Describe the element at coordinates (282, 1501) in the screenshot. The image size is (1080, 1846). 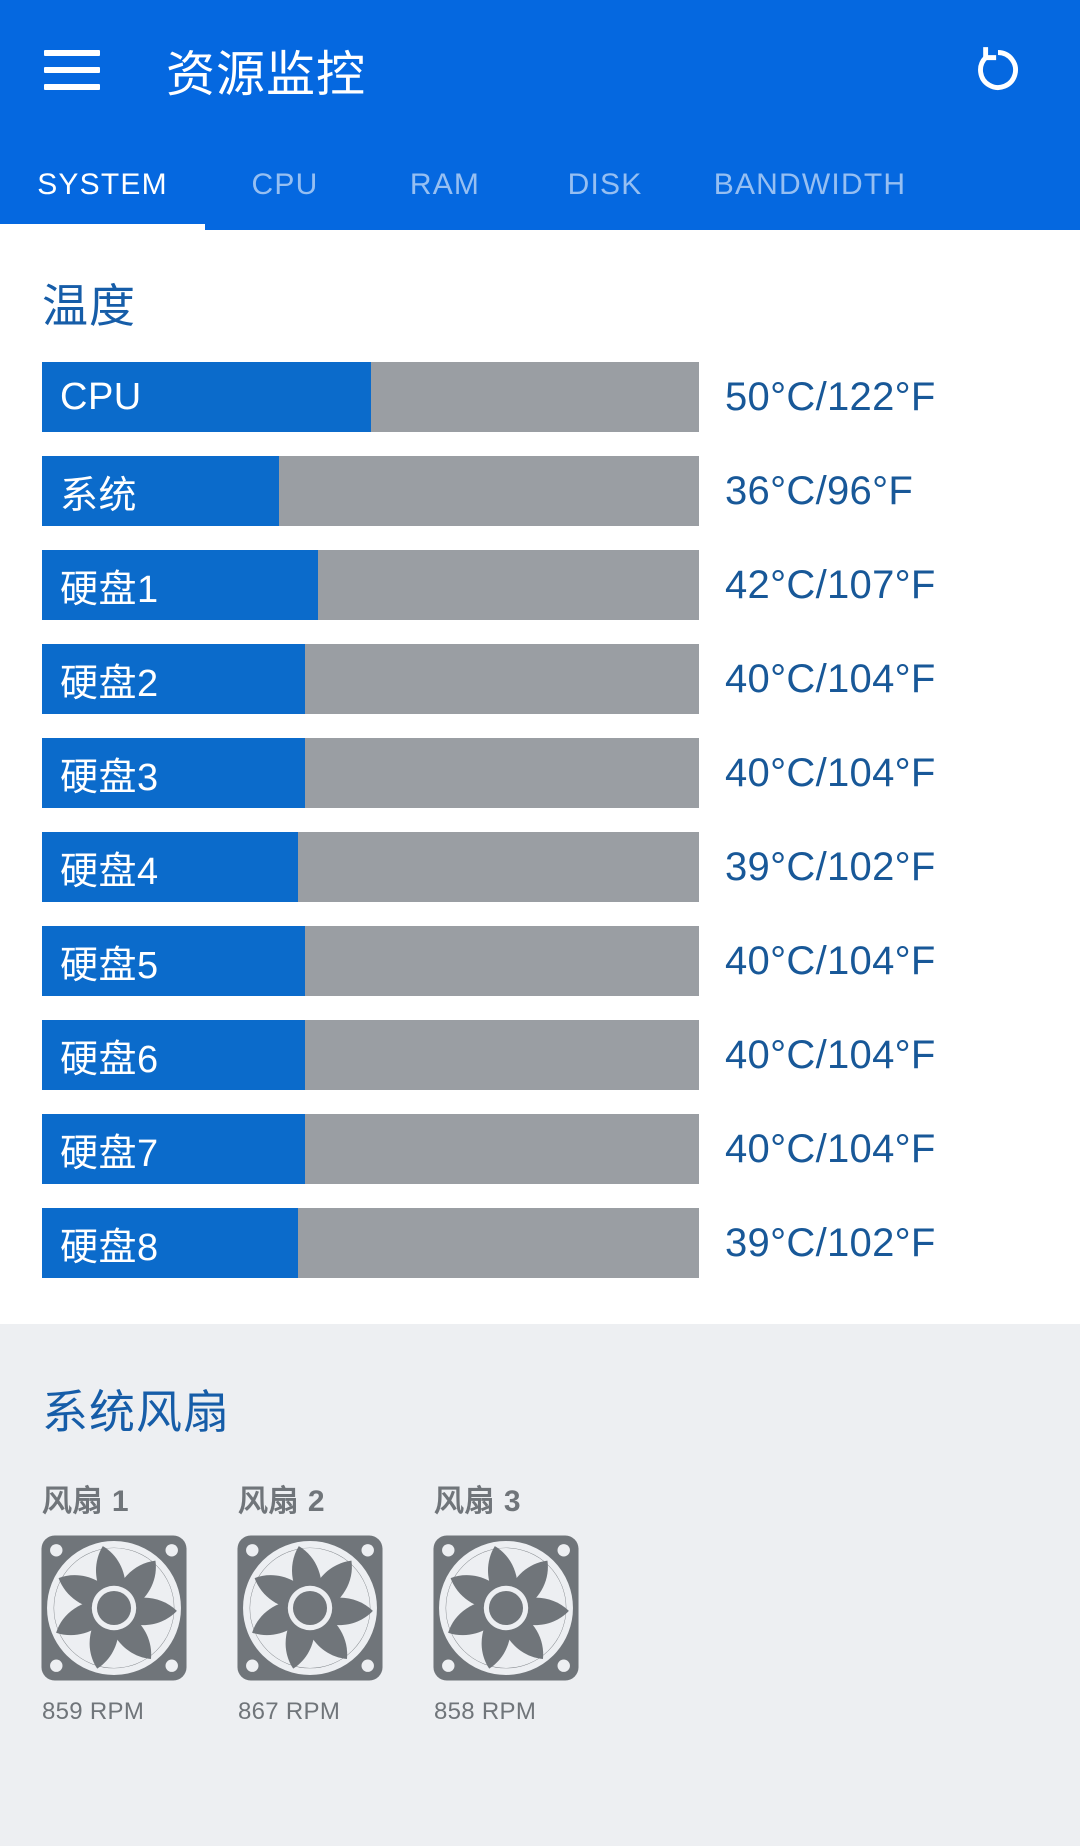
I see `fan-name: 风扇 2` at that location.